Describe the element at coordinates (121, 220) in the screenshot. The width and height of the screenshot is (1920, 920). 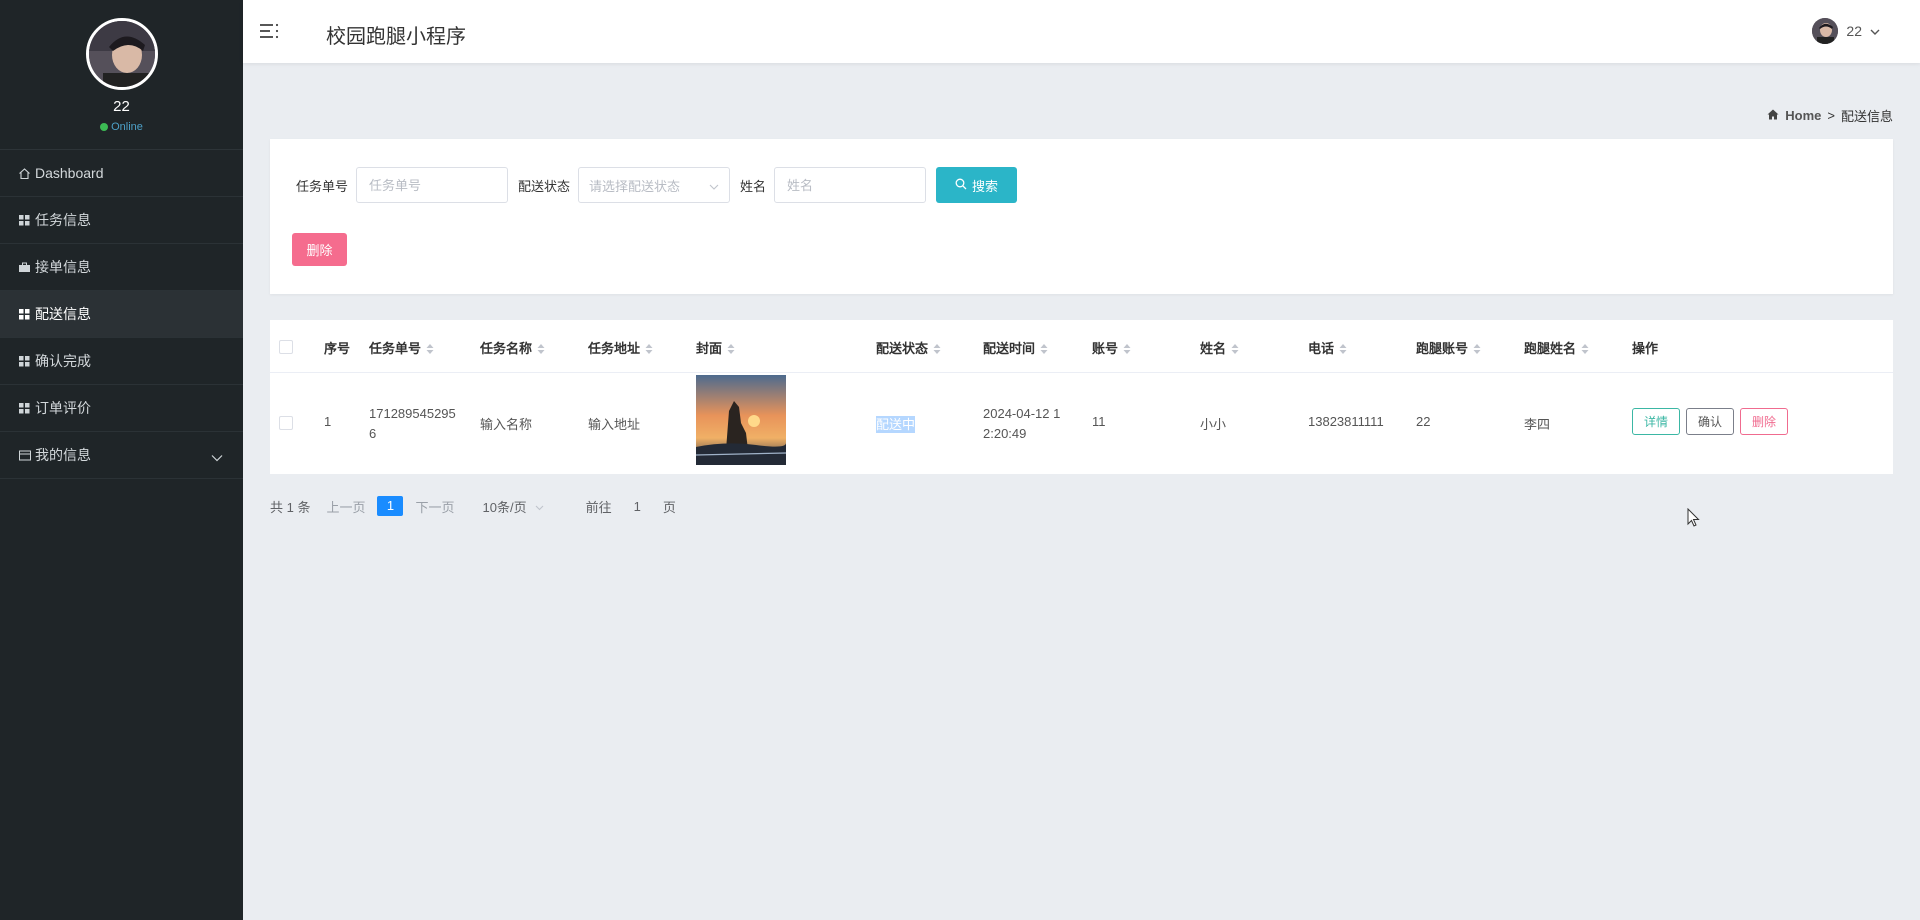
I see `sidebar-item-task-info: 任务信息` at that location.